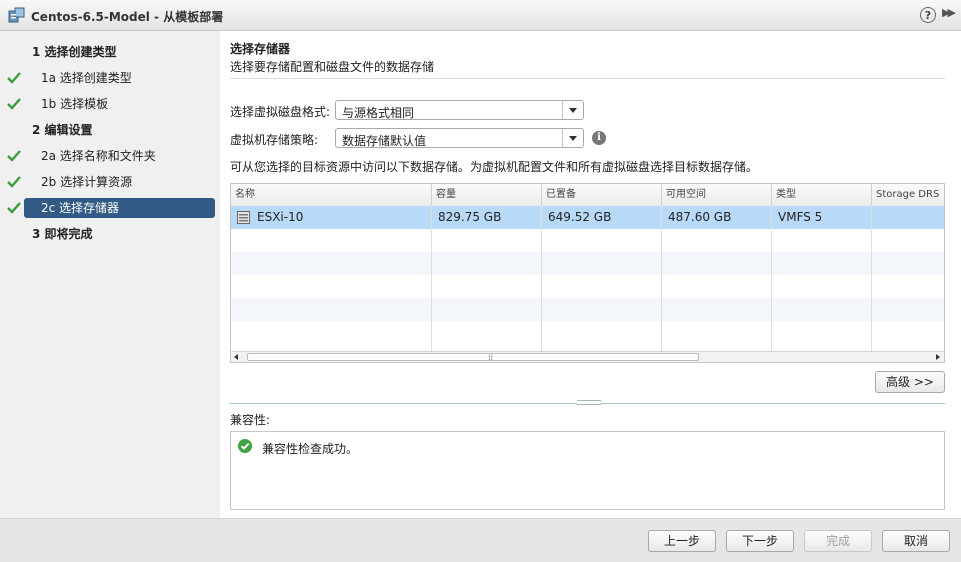 This screenshot has width=961, height=562. I want to click on nav-step-5: 2b 选择计算资源, so click(110, 182).